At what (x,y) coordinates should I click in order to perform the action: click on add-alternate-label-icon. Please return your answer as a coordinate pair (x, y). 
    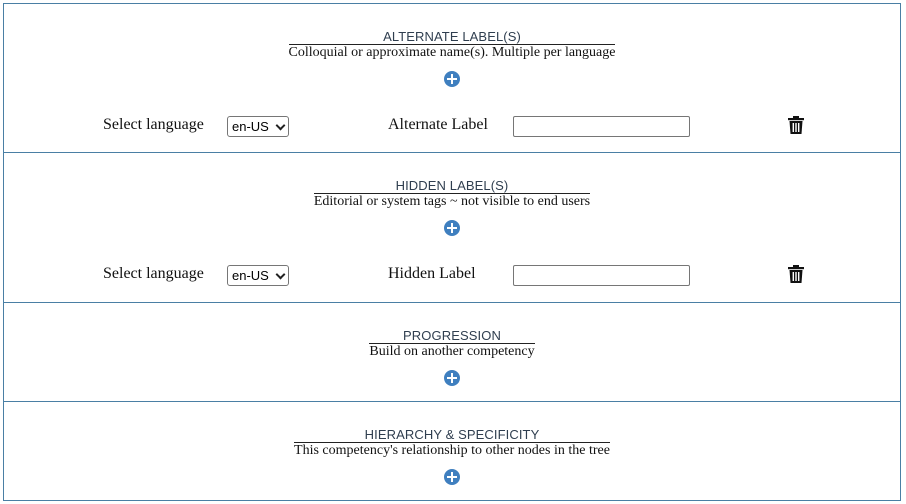
    Looking at the image, I should click on (452, 79).